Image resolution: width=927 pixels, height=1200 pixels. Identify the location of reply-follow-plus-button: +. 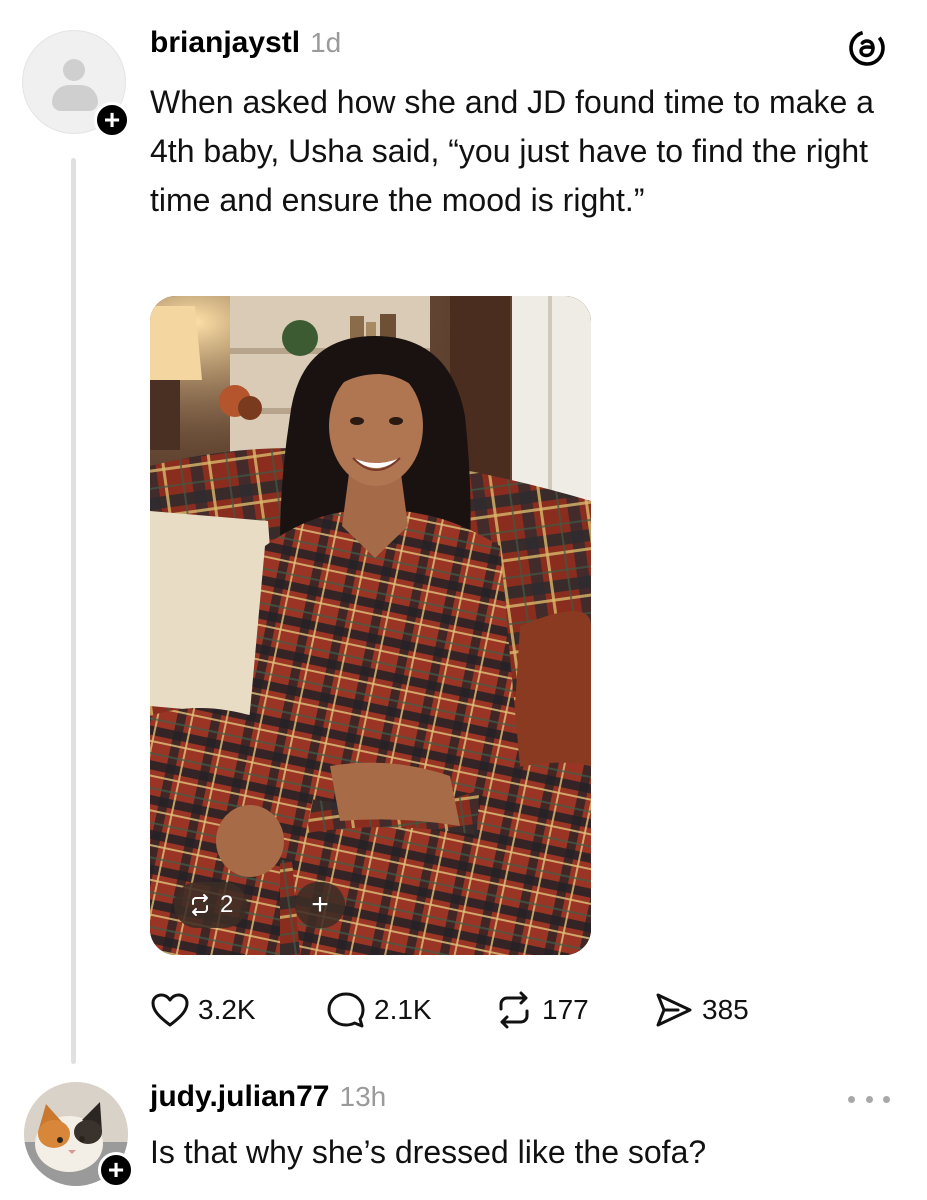
(116, 1170).